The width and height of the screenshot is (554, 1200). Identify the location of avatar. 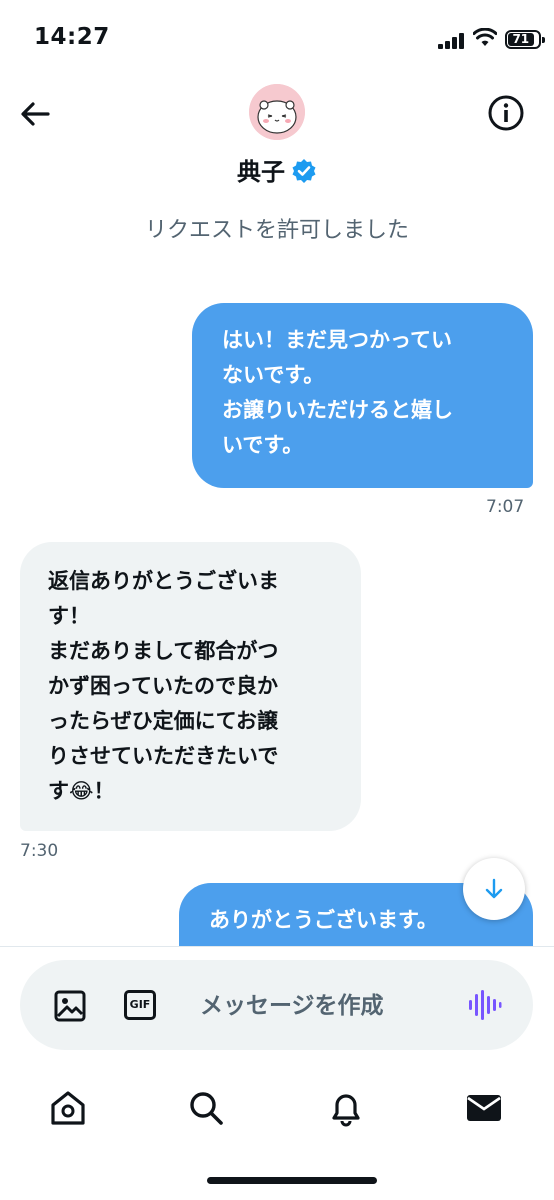
(277, 112).